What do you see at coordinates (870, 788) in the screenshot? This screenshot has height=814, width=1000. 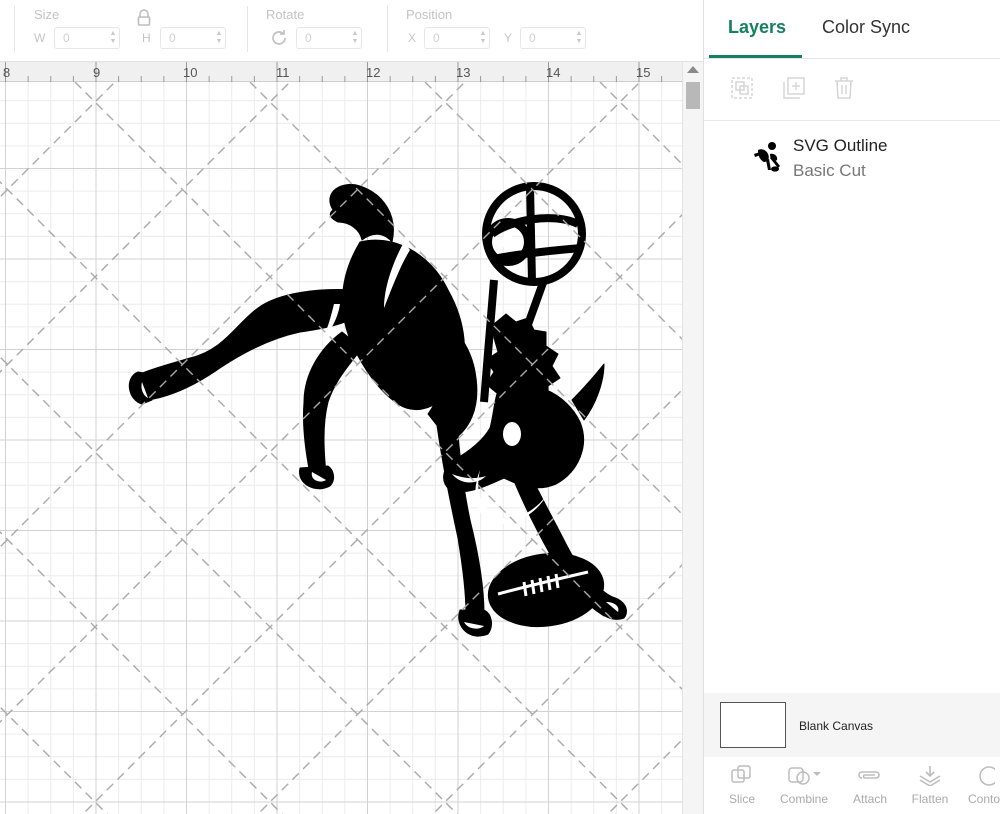 I see `attach-button: Attach` at bounding box center [870, 788].